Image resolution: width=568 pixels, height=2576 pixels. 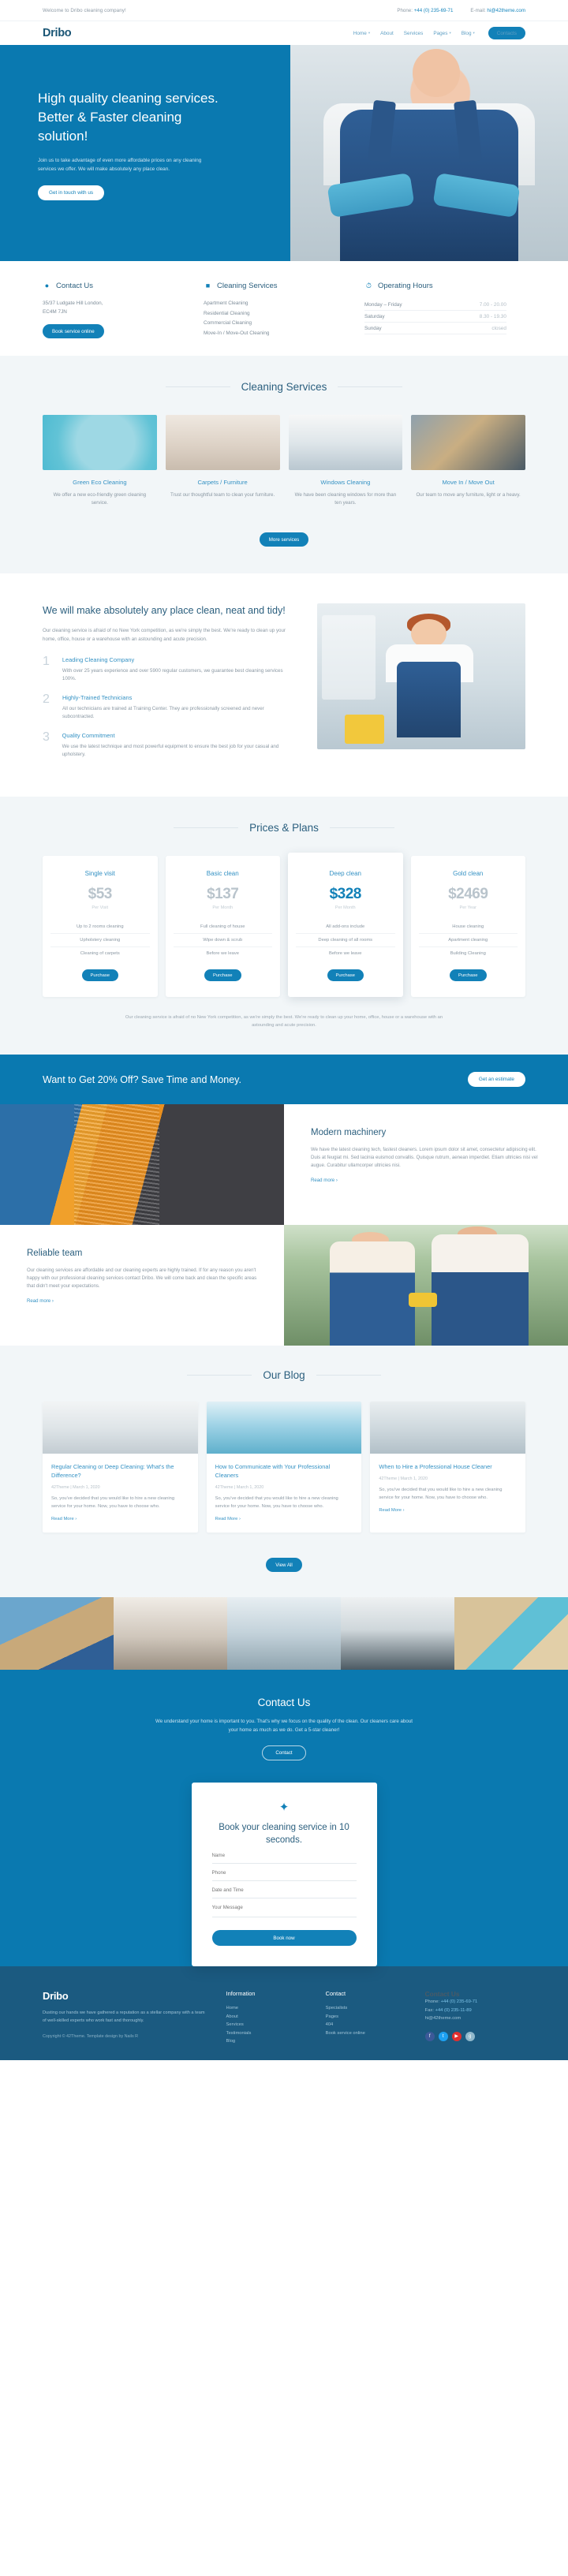 I want to click on phone-field, so click(x=284, y=1872).